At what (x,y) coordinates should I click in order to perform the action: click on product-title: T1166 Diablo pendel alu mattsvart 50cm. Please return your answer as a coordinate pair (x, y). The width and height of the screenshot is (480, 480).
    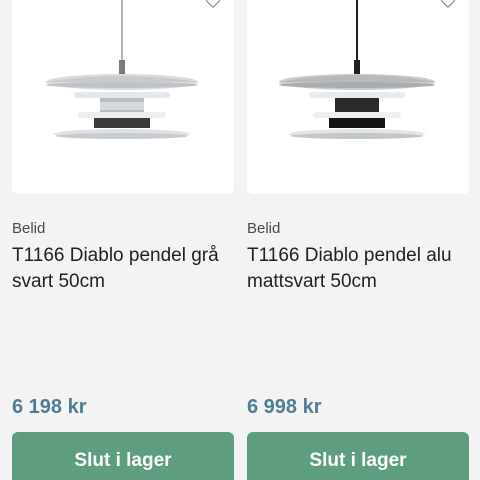
    Looking at the image, I should click on (360, 269).